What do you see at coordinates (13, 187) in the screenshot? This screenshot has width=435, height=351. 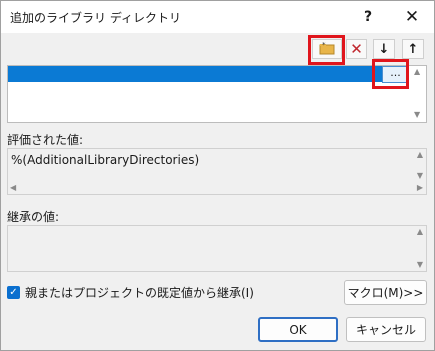 I see `scroll-left-icon: ◀` at bounding box center [13, 187].